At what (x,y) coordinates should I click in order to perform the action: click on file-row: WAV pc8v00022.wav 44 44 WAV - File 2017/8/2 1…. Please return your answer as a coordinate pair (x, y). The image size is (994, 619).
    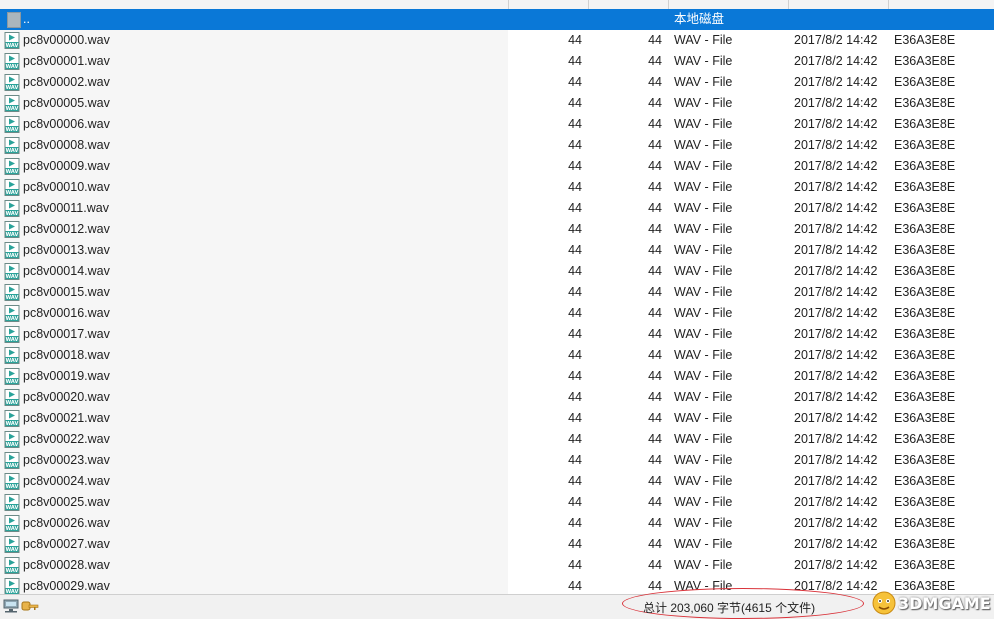
    Looking at the image, I should click on (497, 439).